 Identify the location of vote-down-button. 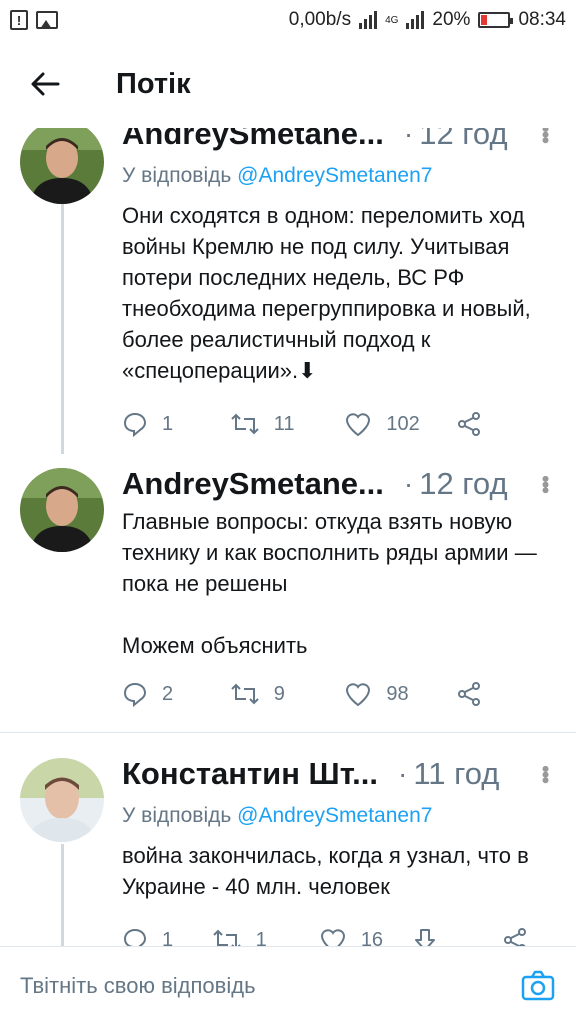
(457, 936).